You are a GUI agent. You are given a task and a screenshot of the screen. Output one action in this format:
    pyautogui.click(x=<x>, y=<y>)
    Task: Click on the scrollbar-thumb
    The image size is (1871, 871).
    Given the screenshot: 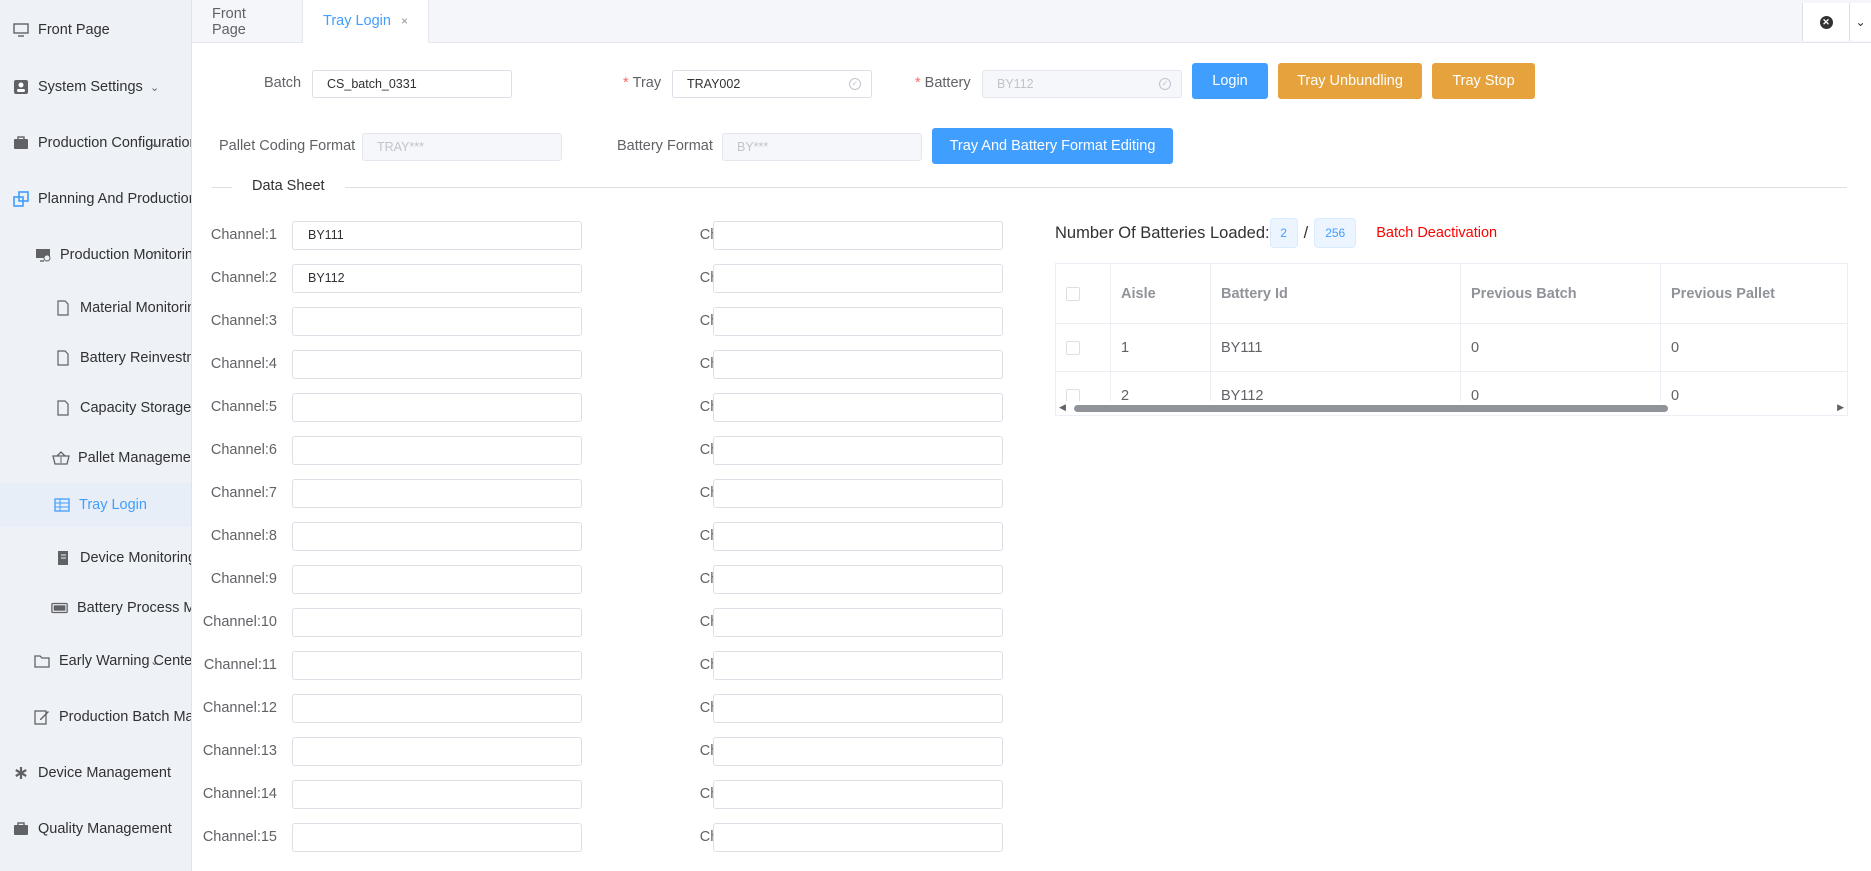 What is the action you would take?
    pyautogui.click(x=1371, y=408)
    